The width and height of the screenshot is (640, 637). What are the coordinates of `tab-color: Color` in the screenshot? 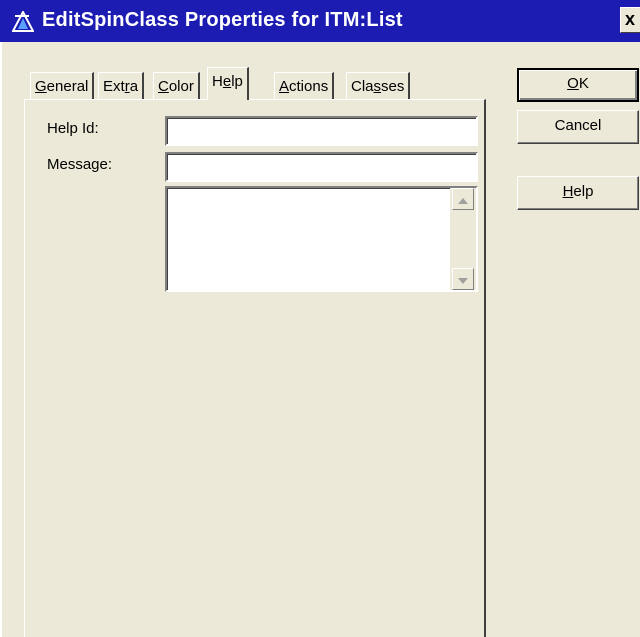 It's located at (176, 86).